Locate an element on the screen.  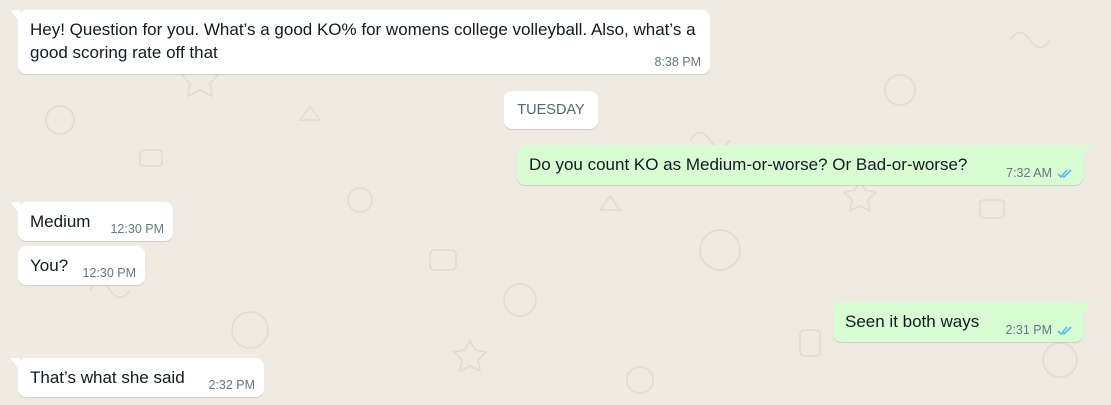
message-incoming: That’s what she said 2:32 PM is located at coordinates (137, 377).